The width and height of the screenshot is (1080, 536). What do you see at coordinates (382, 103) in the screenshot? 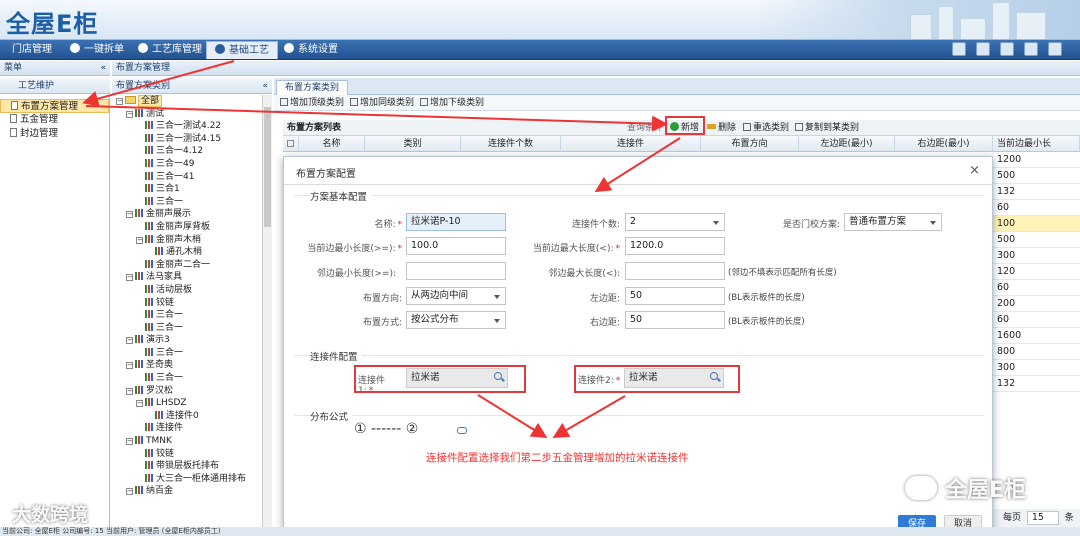
I see `add-sibling-category-button: 增加同级类别` at bounding box center [382, 103].